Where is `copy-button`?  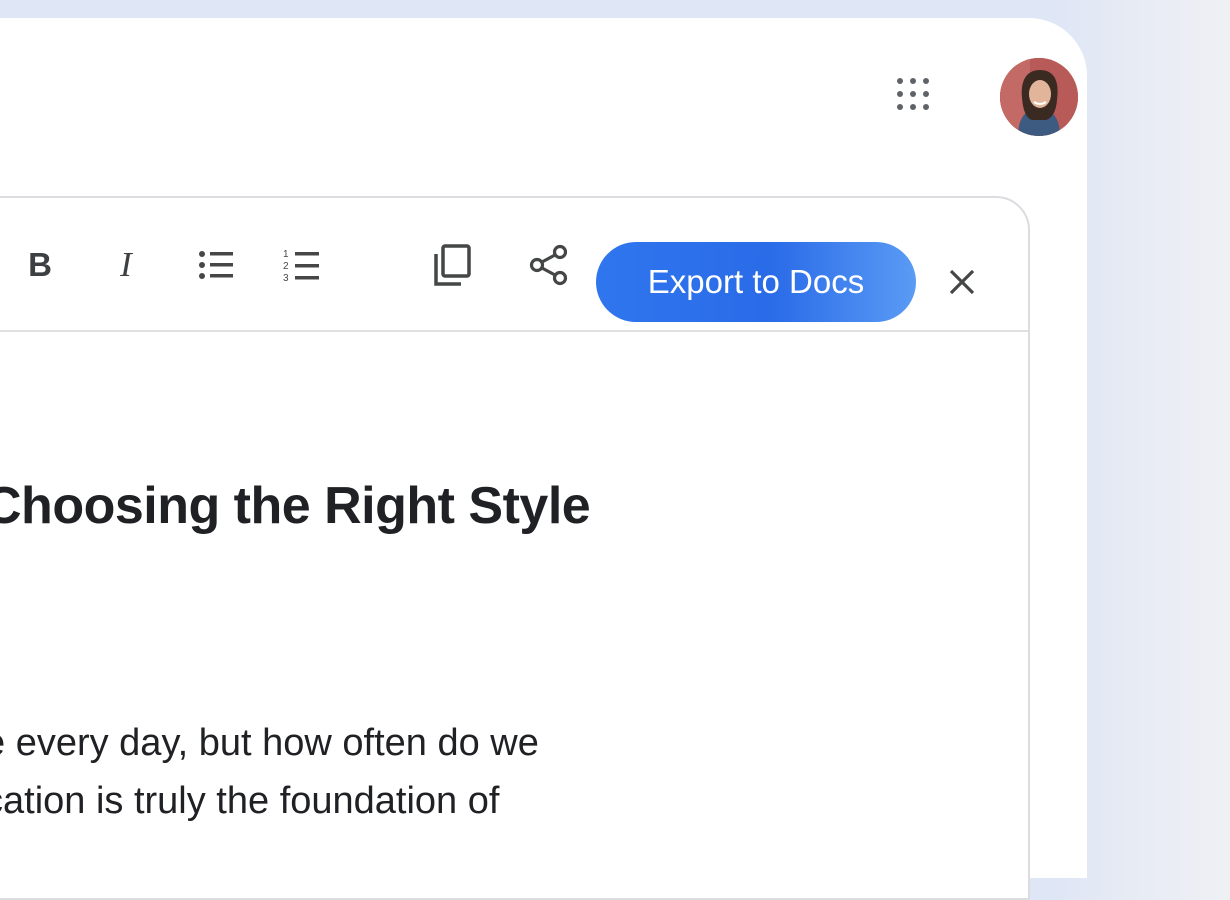
copy-button is located at coordinates (452, 265).